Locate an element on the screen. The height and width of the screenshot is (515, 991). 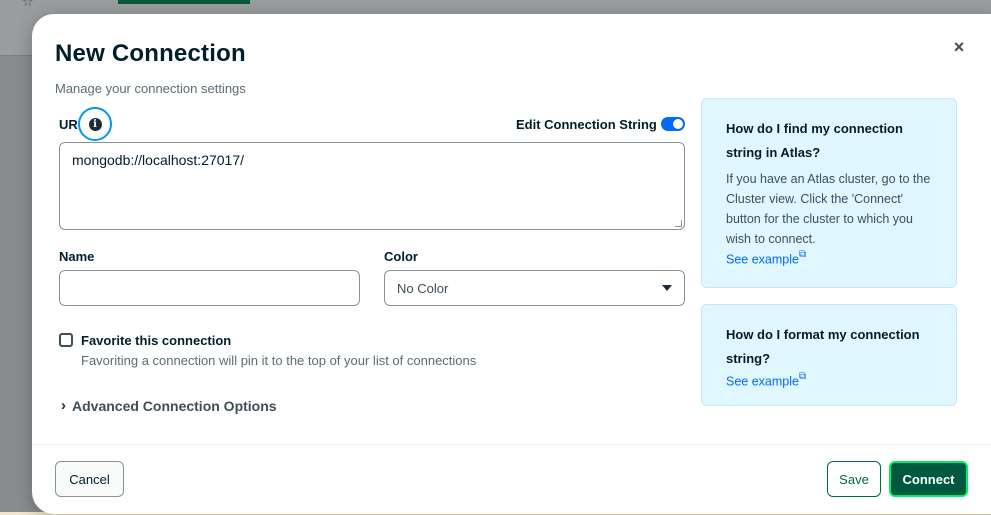
resize-handle-icon is located at coordinates (678, 223).